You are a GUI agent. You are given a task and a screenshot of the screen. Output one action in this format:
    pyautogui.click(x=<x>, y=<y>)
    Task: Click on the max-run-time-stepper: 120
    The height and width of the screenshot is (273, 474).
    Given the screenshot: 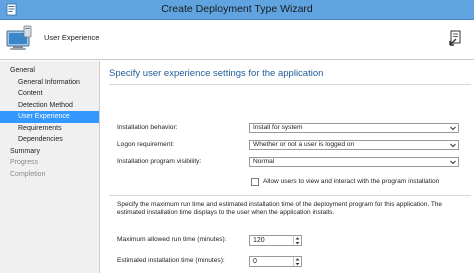 What is the action you would take?
    pyautogui.click(x=275, y=240)
    